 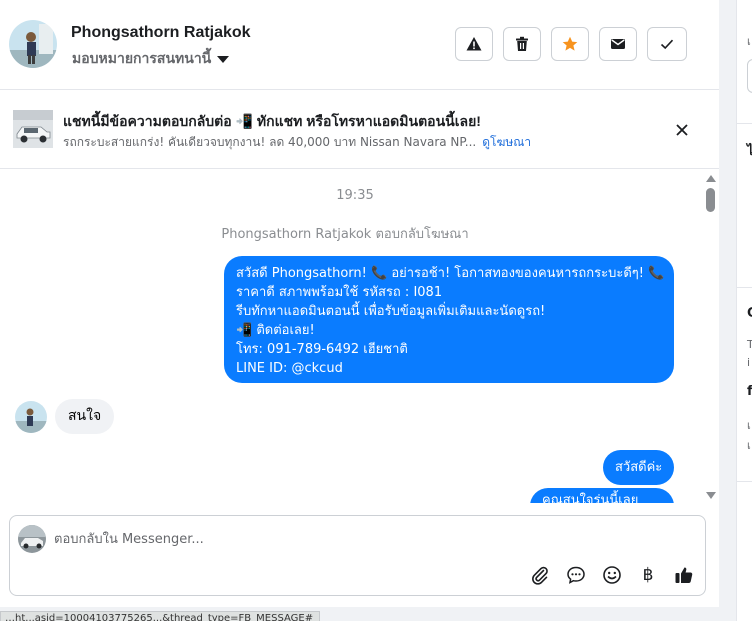 I want to click on mark-unread-button, so click(x=618, y=44).